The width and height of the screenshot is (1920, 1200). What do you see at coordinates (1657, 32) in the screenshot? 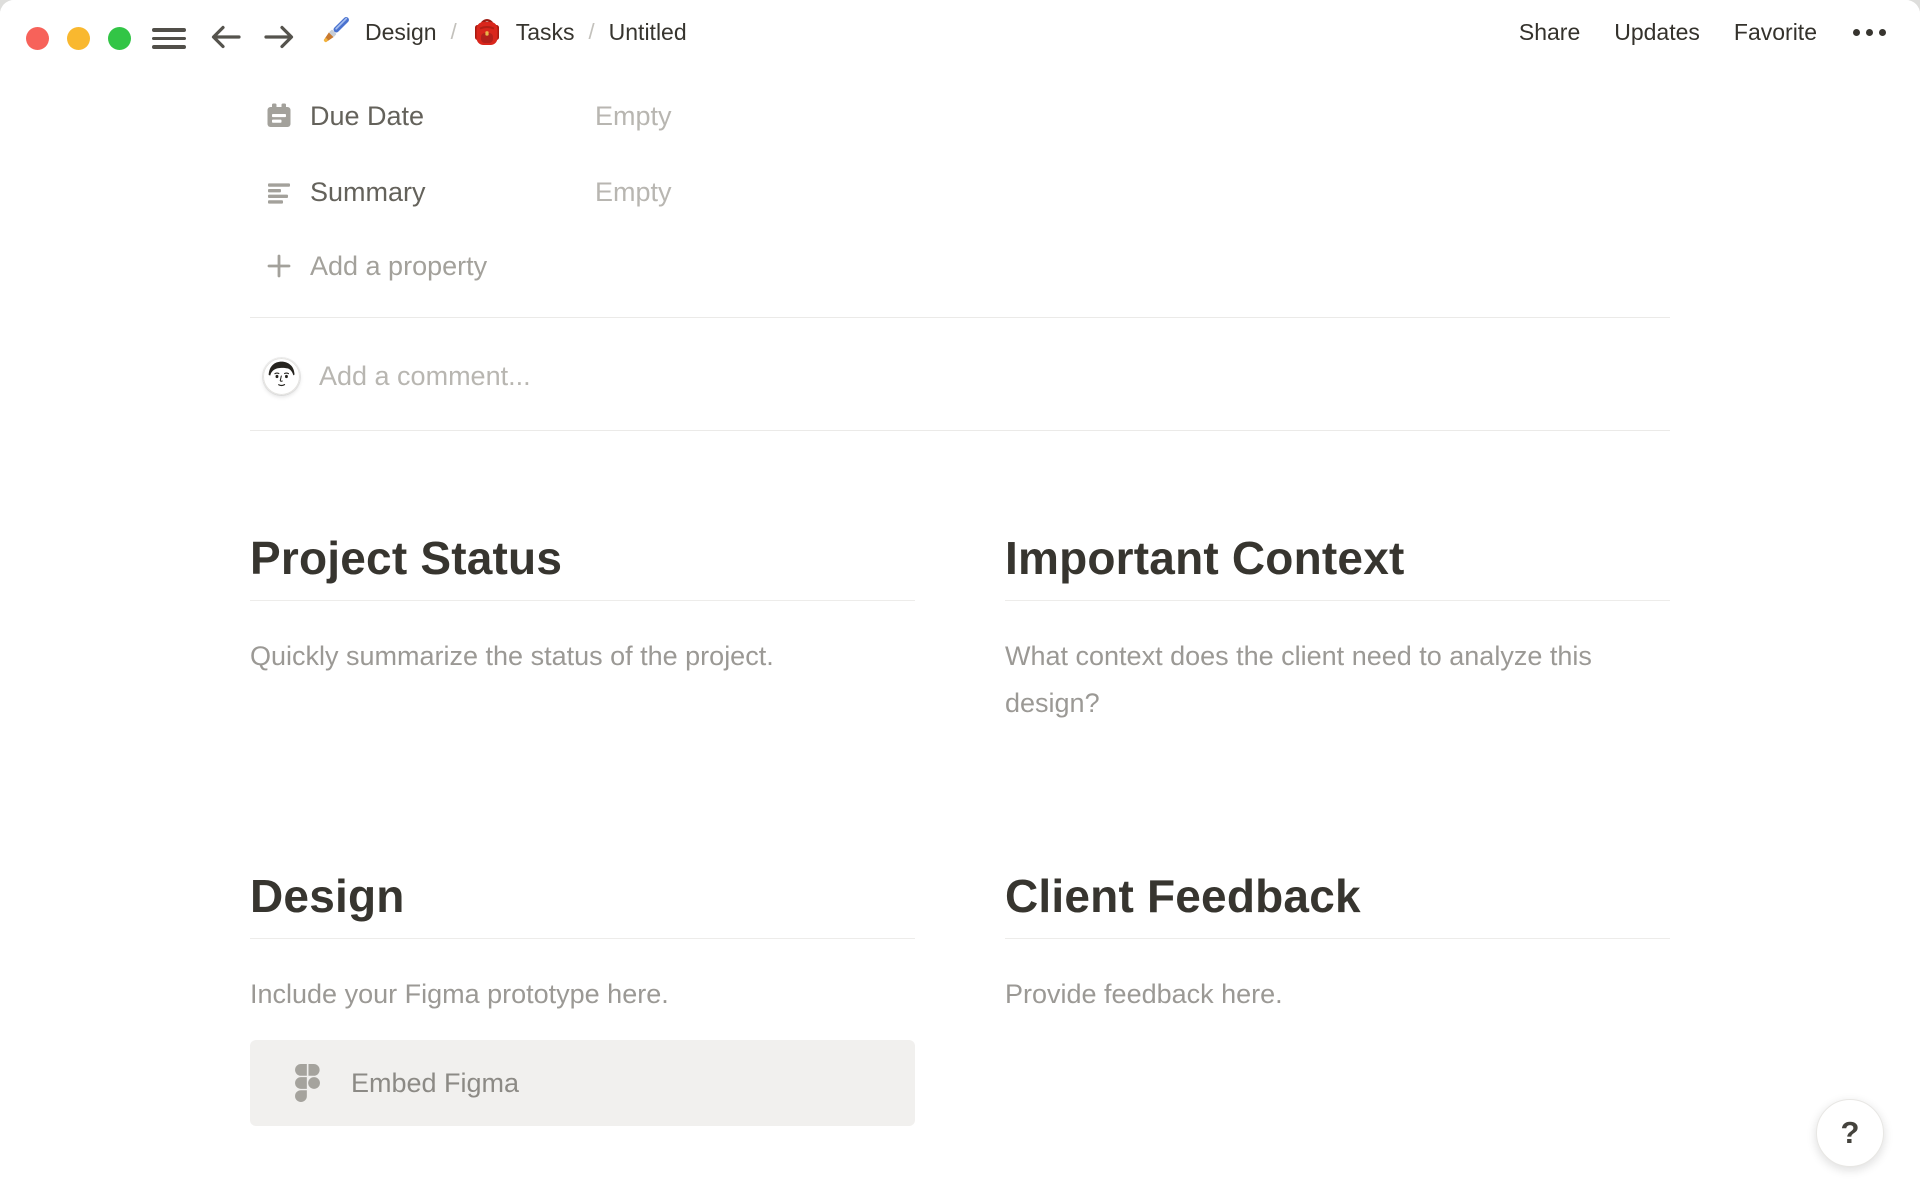
I see `updates-button: Updates` at bounding box center [1657, 32].